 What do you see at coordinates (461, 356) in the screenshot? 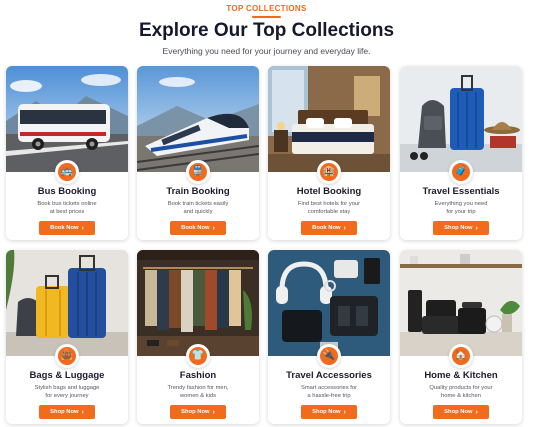
I see `home-icon: 🏠` at bounding box center [461, 356].